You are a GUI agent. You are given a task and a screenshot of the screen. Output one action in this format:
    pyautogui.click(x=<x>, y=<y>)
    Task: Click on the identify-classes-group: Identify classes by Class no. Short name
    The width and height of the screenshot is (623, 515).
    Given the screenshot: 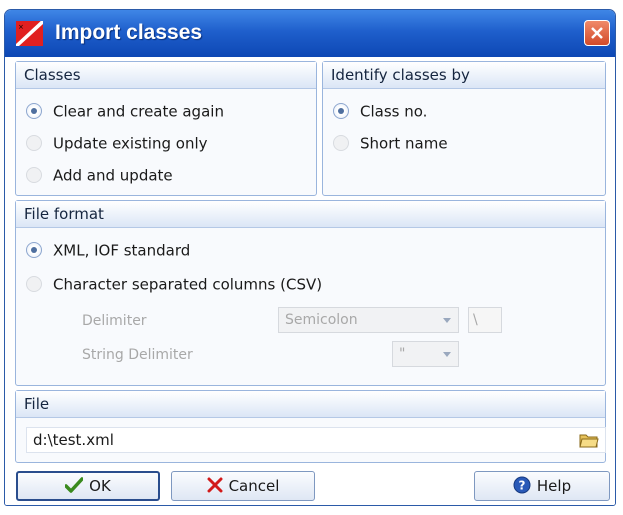 What is the action you would take?
    pyautogui.click(x=464, y=128)
    